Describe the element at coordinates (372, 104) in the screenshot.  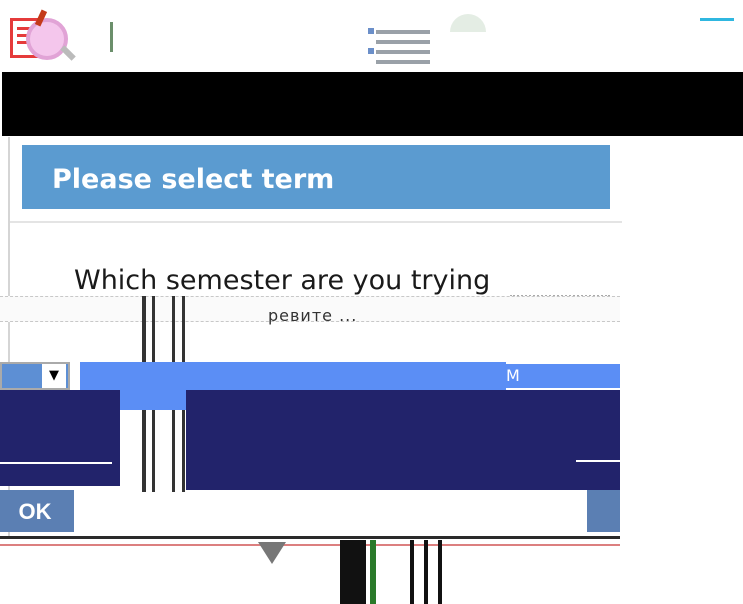
I see `redacted-banner` at that location.